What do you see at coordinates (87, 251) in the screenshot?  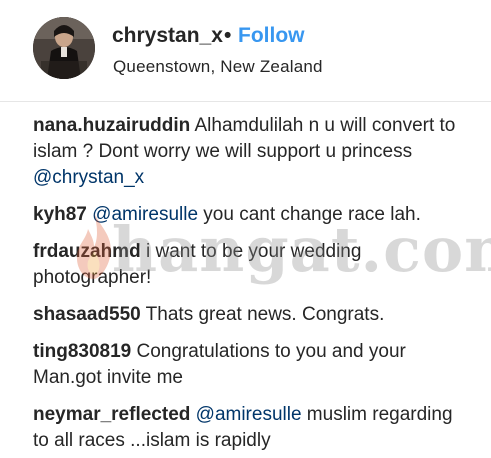 I see `comment-author: frdauzahmd` at bounding box center [87, 251].